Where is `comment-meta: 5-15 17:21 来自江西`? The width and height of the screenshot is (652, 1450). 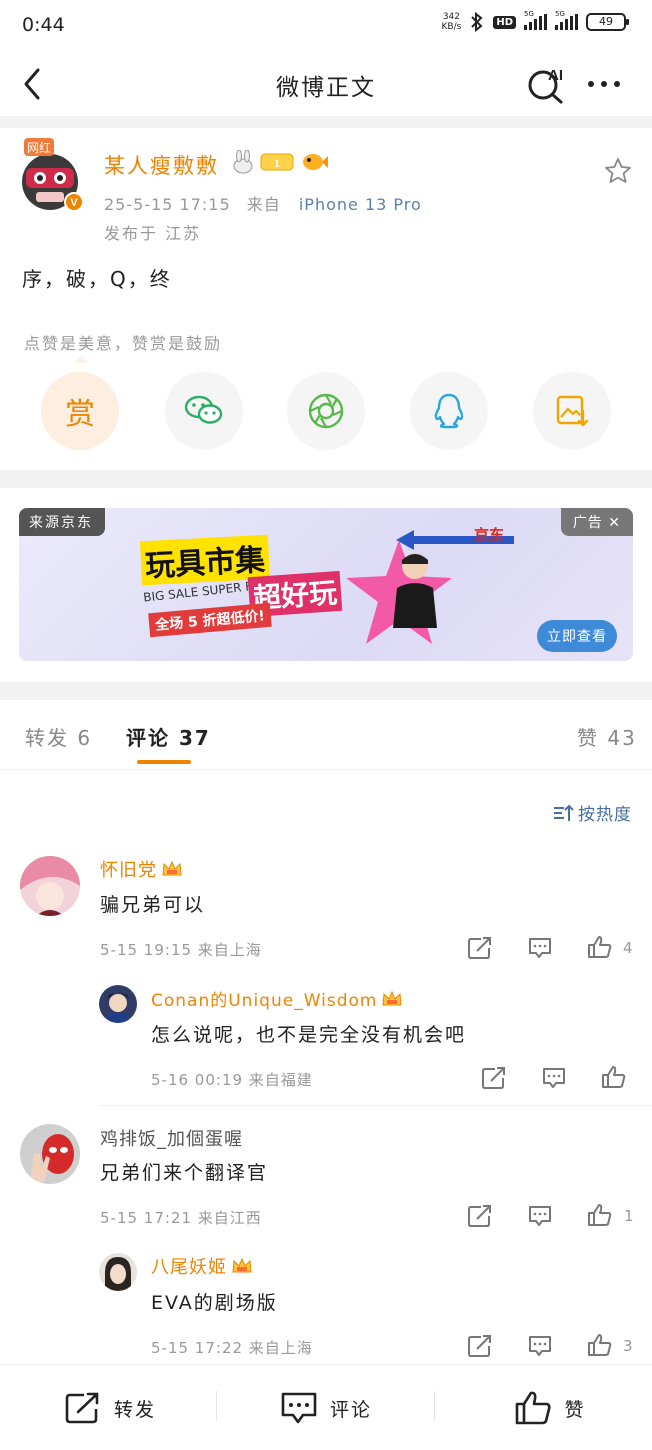 comment-meta: 5-15 17:21 来自江西 is located at coordinates (181, 1218).